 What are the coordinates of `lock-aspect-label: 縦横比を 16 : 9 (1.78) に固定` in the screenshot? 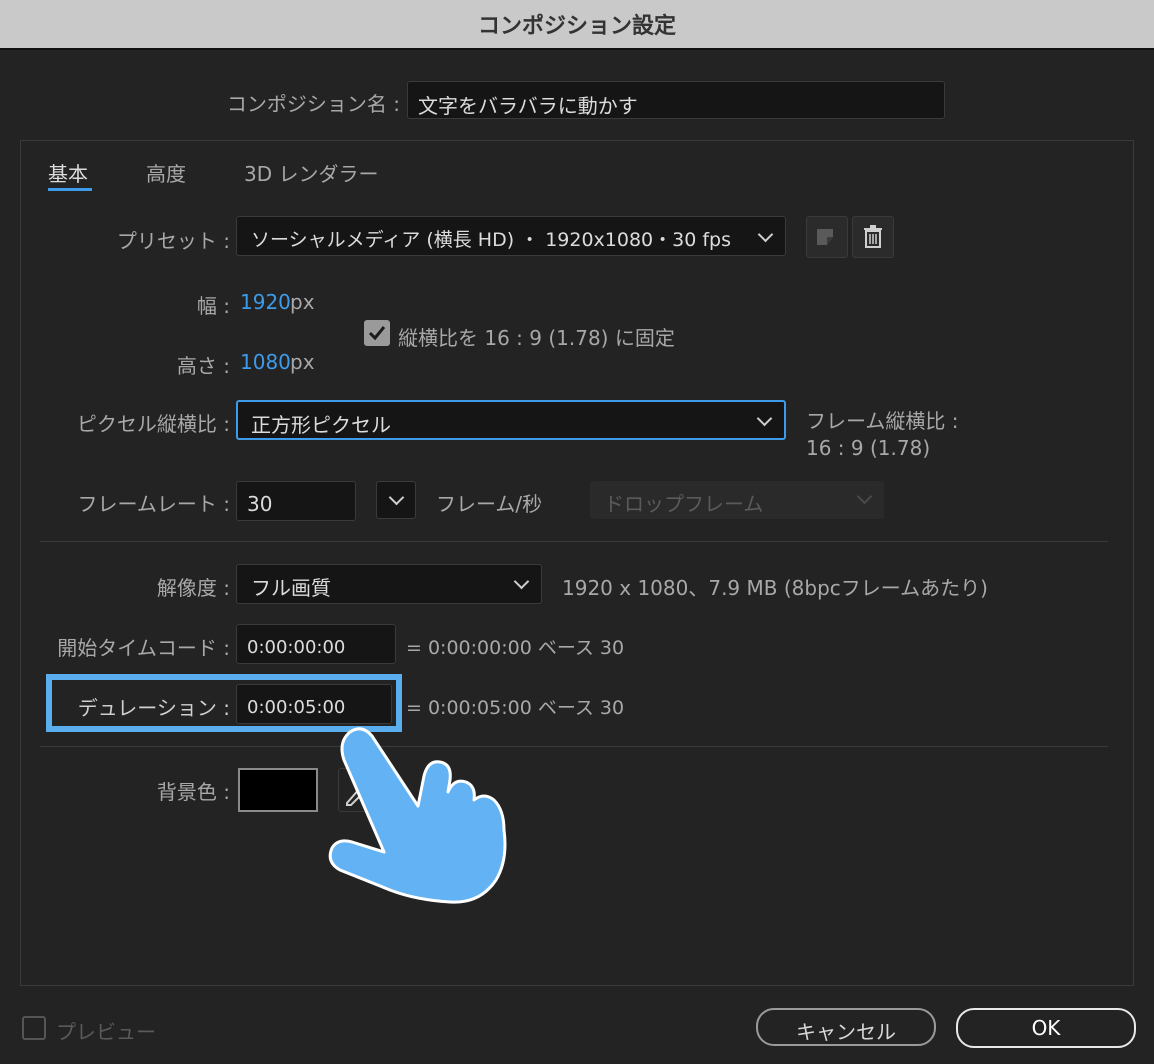 It's located at (536, 338).